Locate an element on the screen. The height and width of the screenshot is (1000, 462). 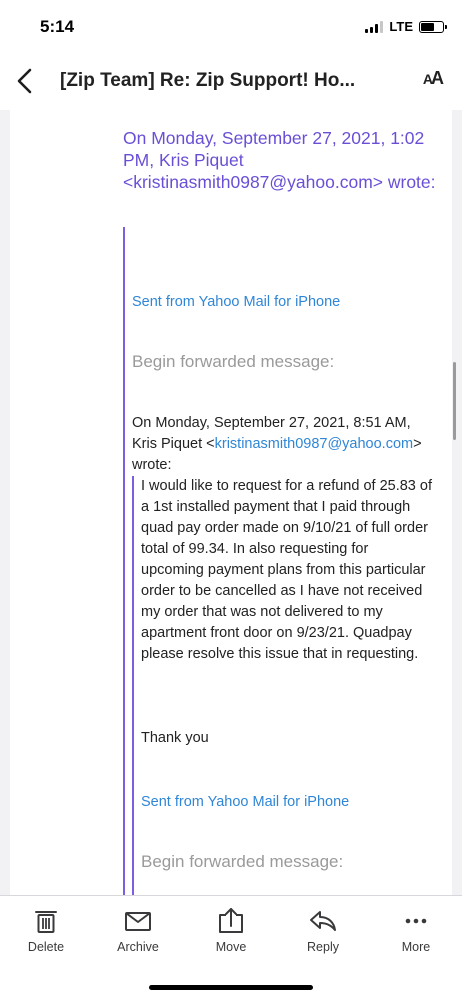
move-to-folder-icon is located at coordinates (231, 920).